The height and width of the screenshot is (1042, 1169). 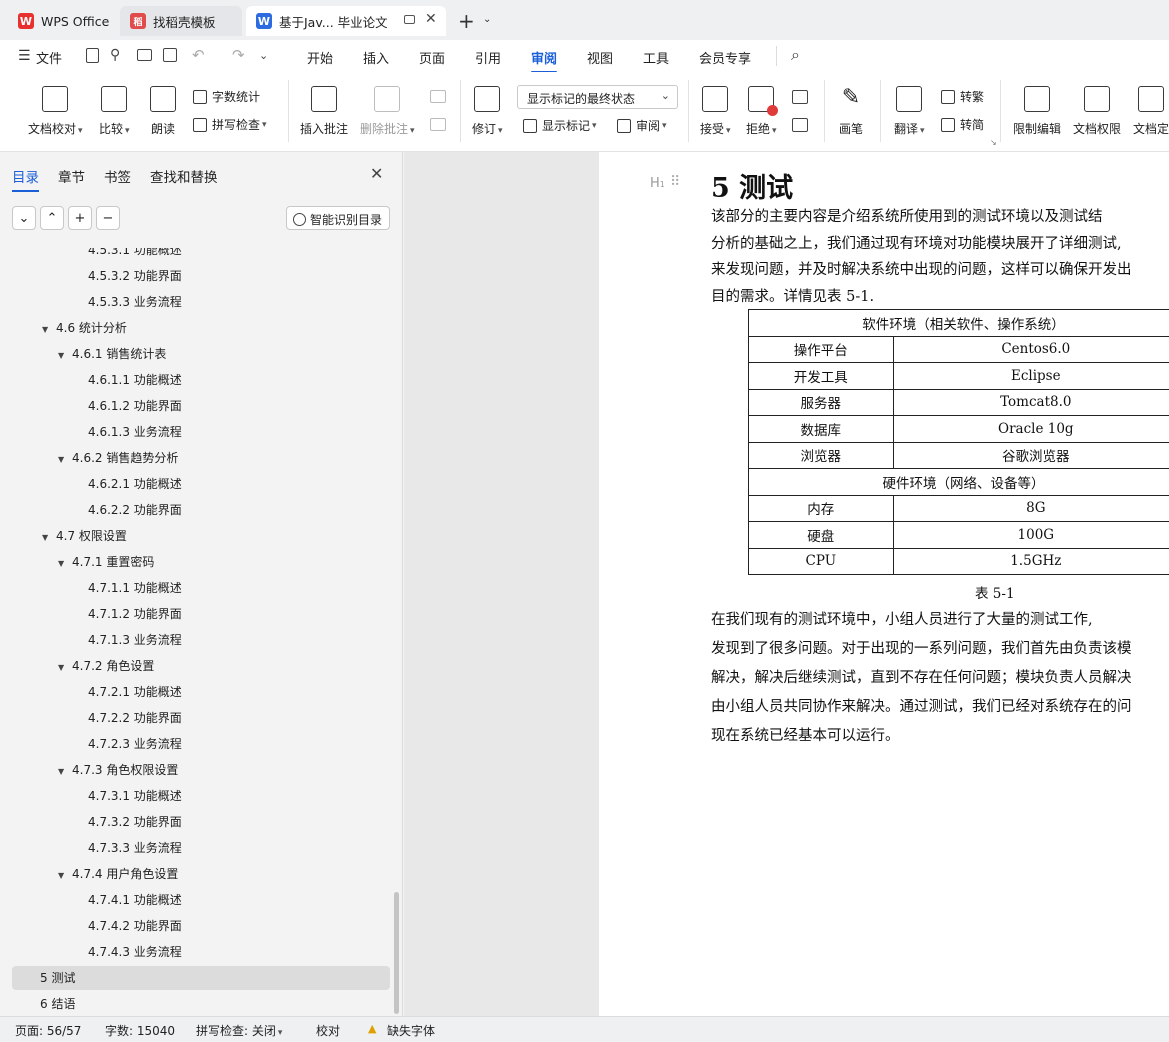 What do you see at coordinates (226, 96) in the screenshot?
I see `word-count-button: 字数统计` at bounding box center [226, 96].